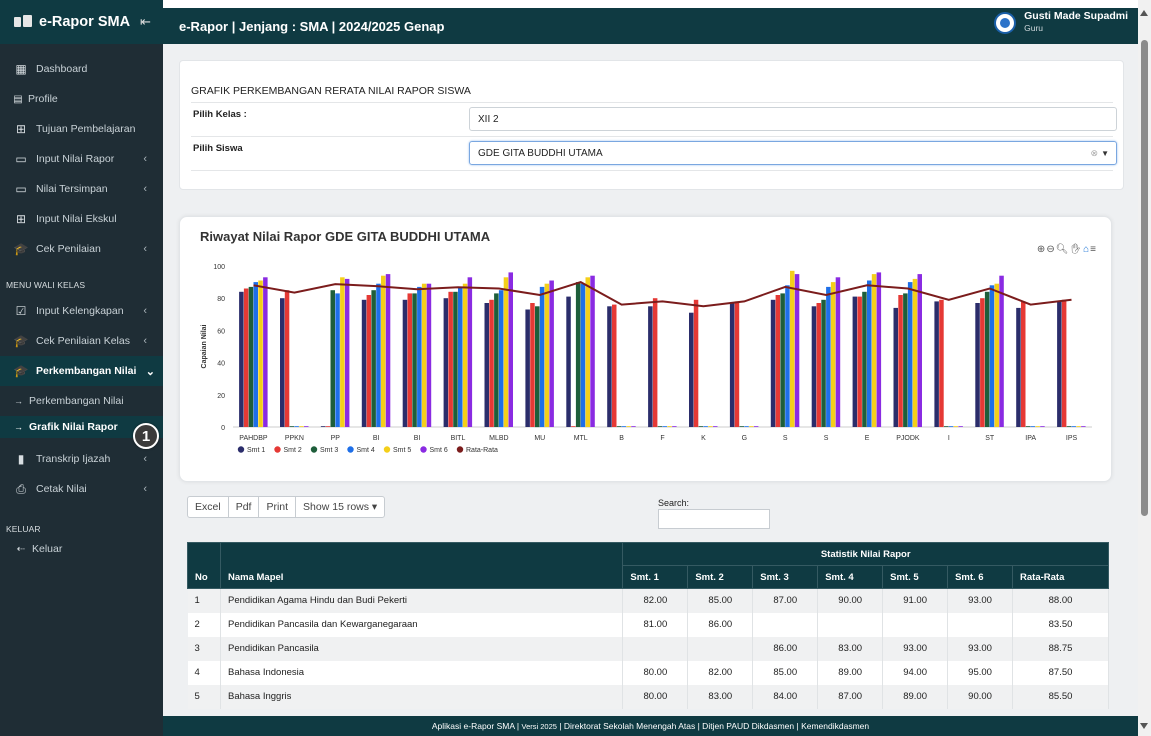 The height and width of the screenshot is (736, 1151). What do you see at coordinates (329, 450) in the screenshot?
I see `legend-label: Smt 3` at bounding box center [329, 450].